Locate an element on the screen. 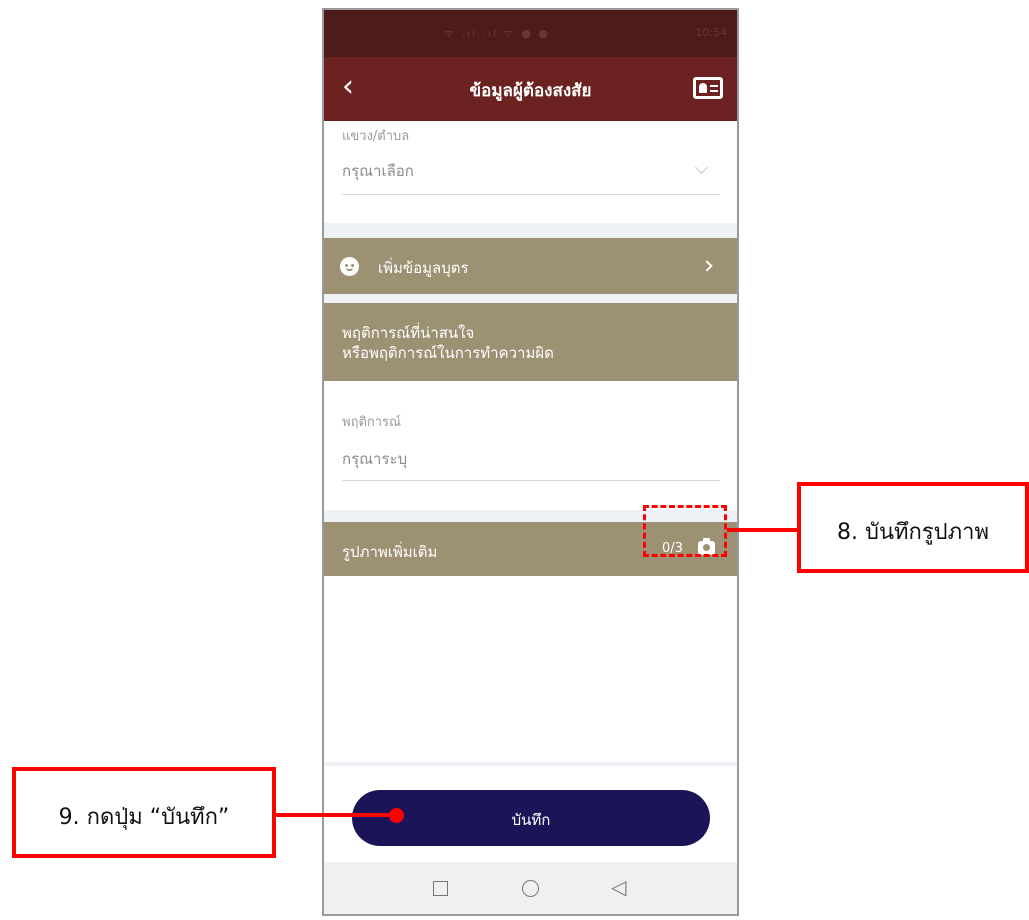 This screenshot has width=1029, height=920. child-face-icon is located at coordinates (349, 266).